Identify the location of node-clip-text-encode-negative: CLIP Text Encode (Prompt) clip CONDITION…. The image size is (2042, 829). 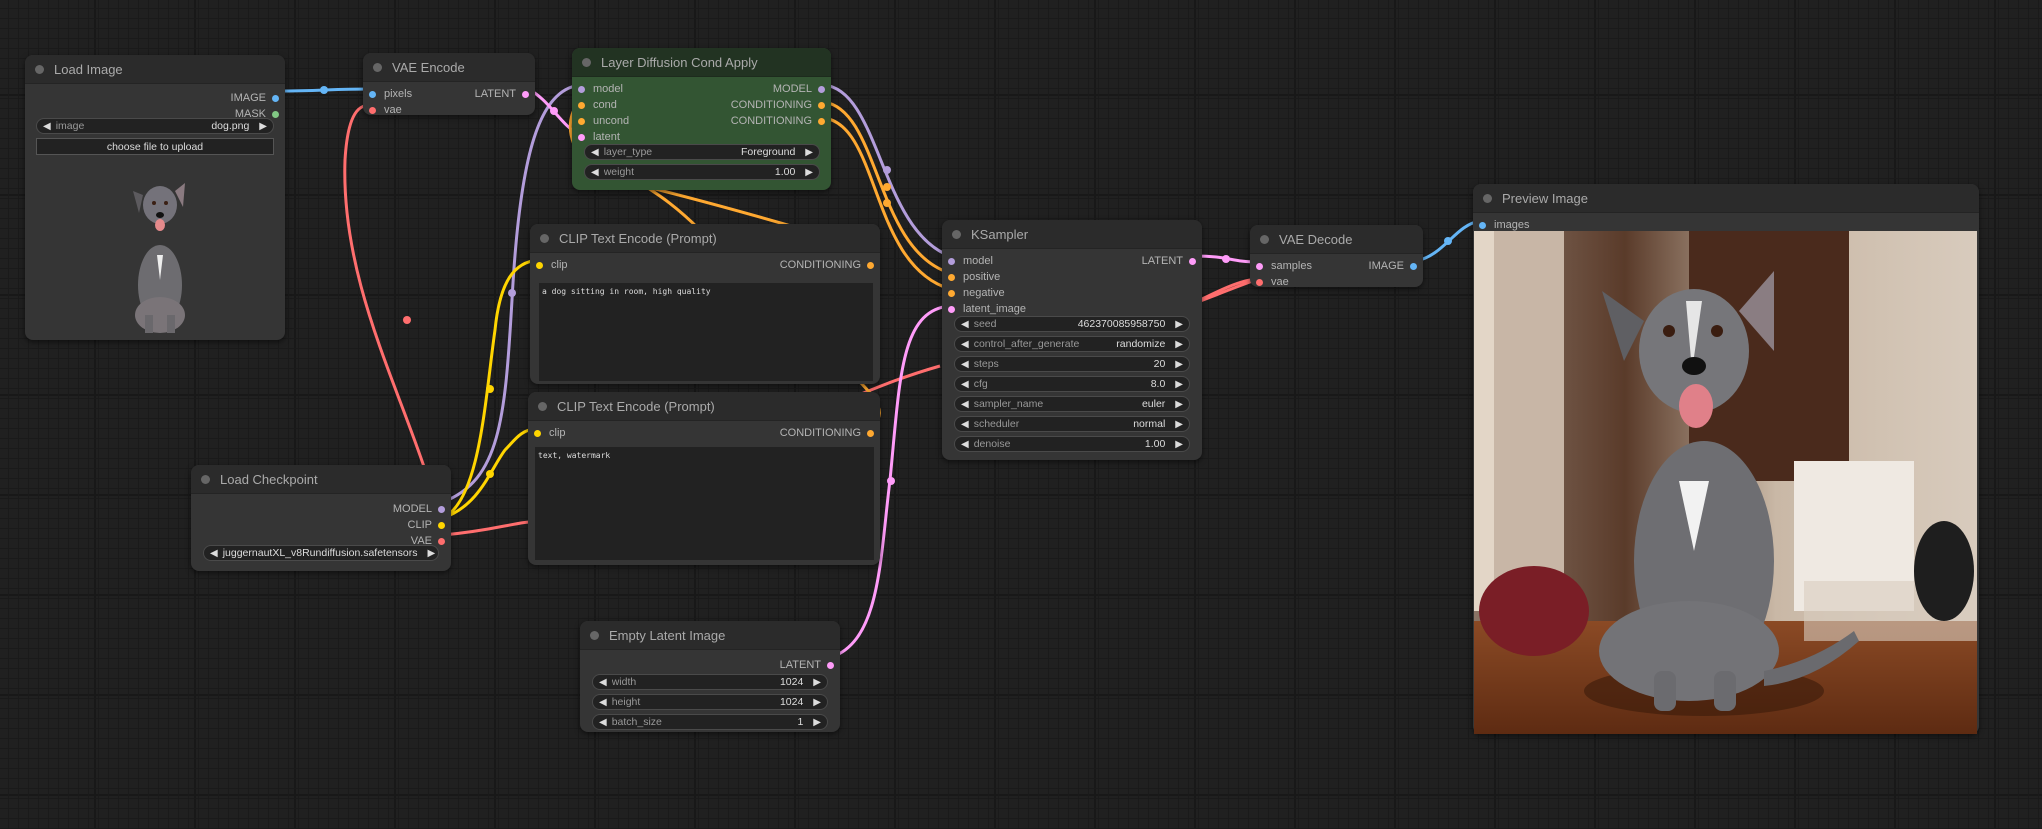
(704, 478).